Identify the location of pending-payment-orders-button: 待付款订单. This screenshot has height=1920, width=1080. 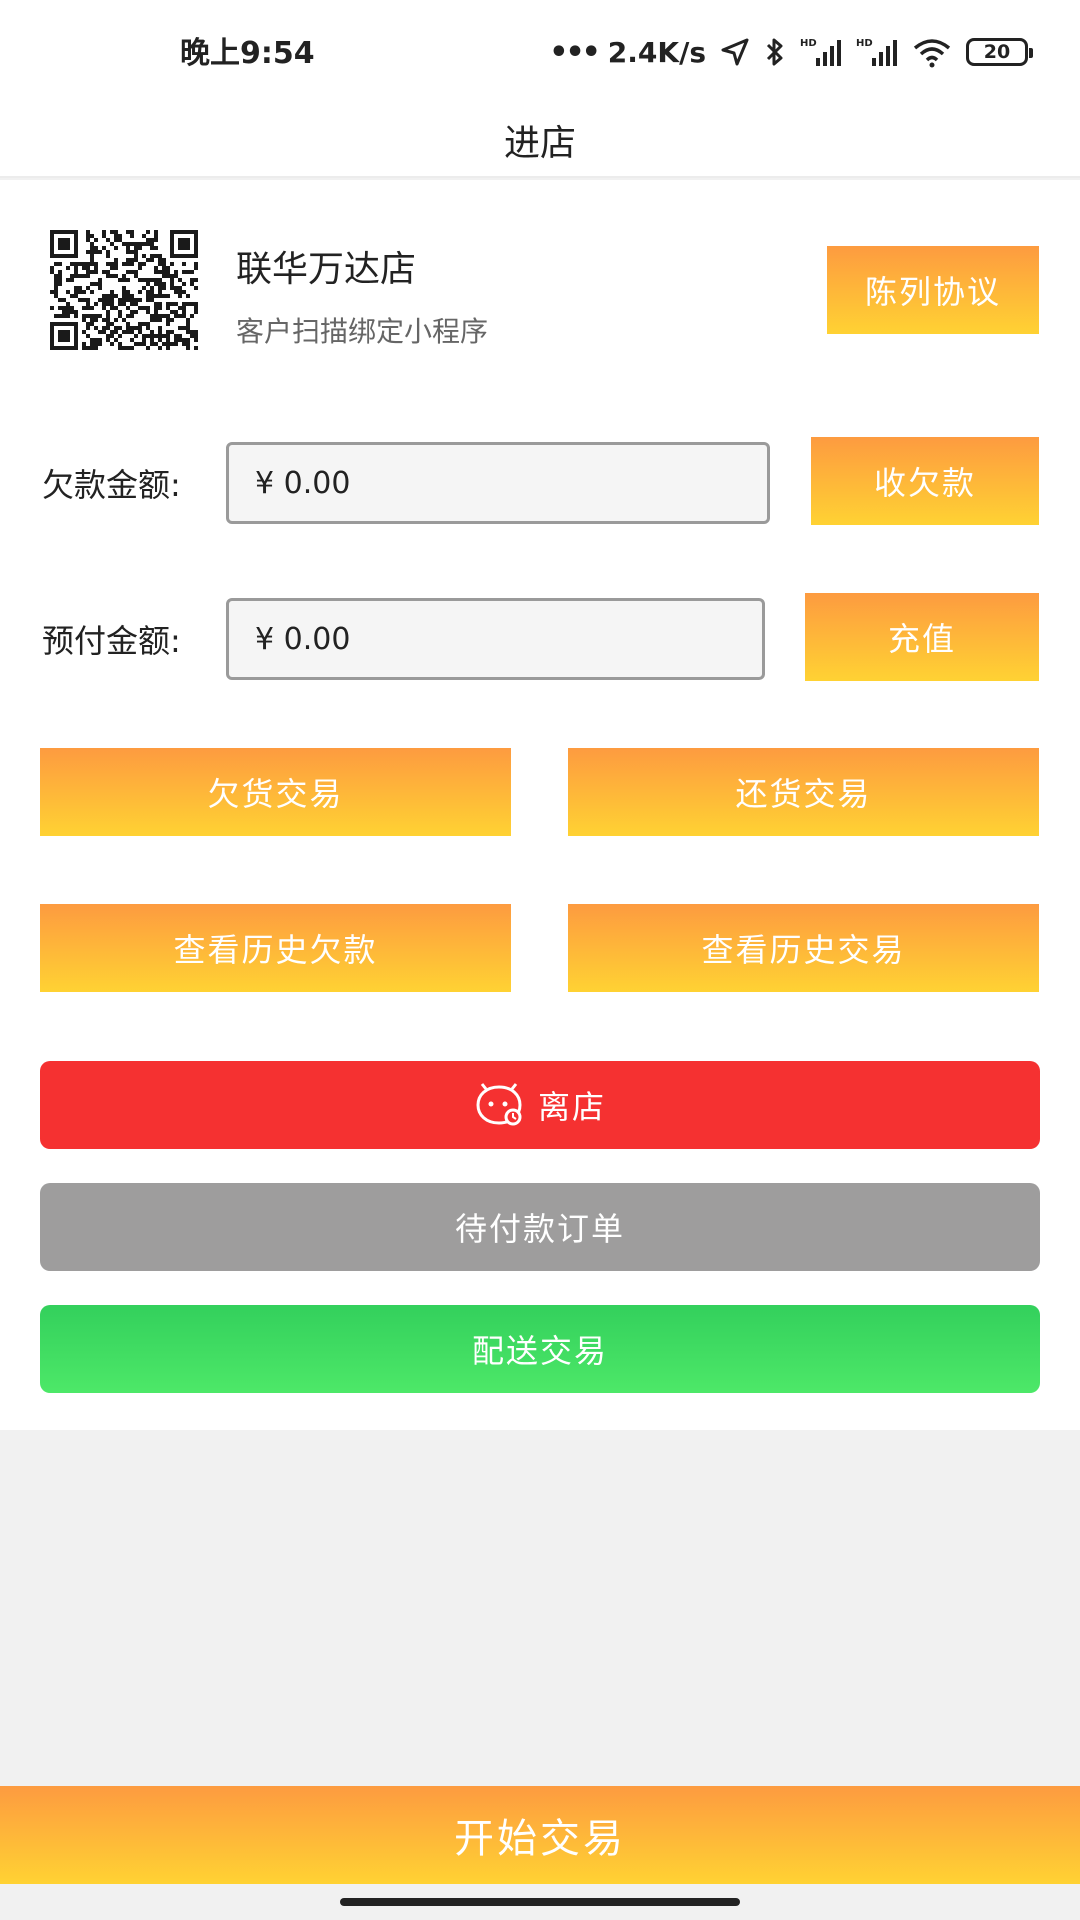
(540, 1227).